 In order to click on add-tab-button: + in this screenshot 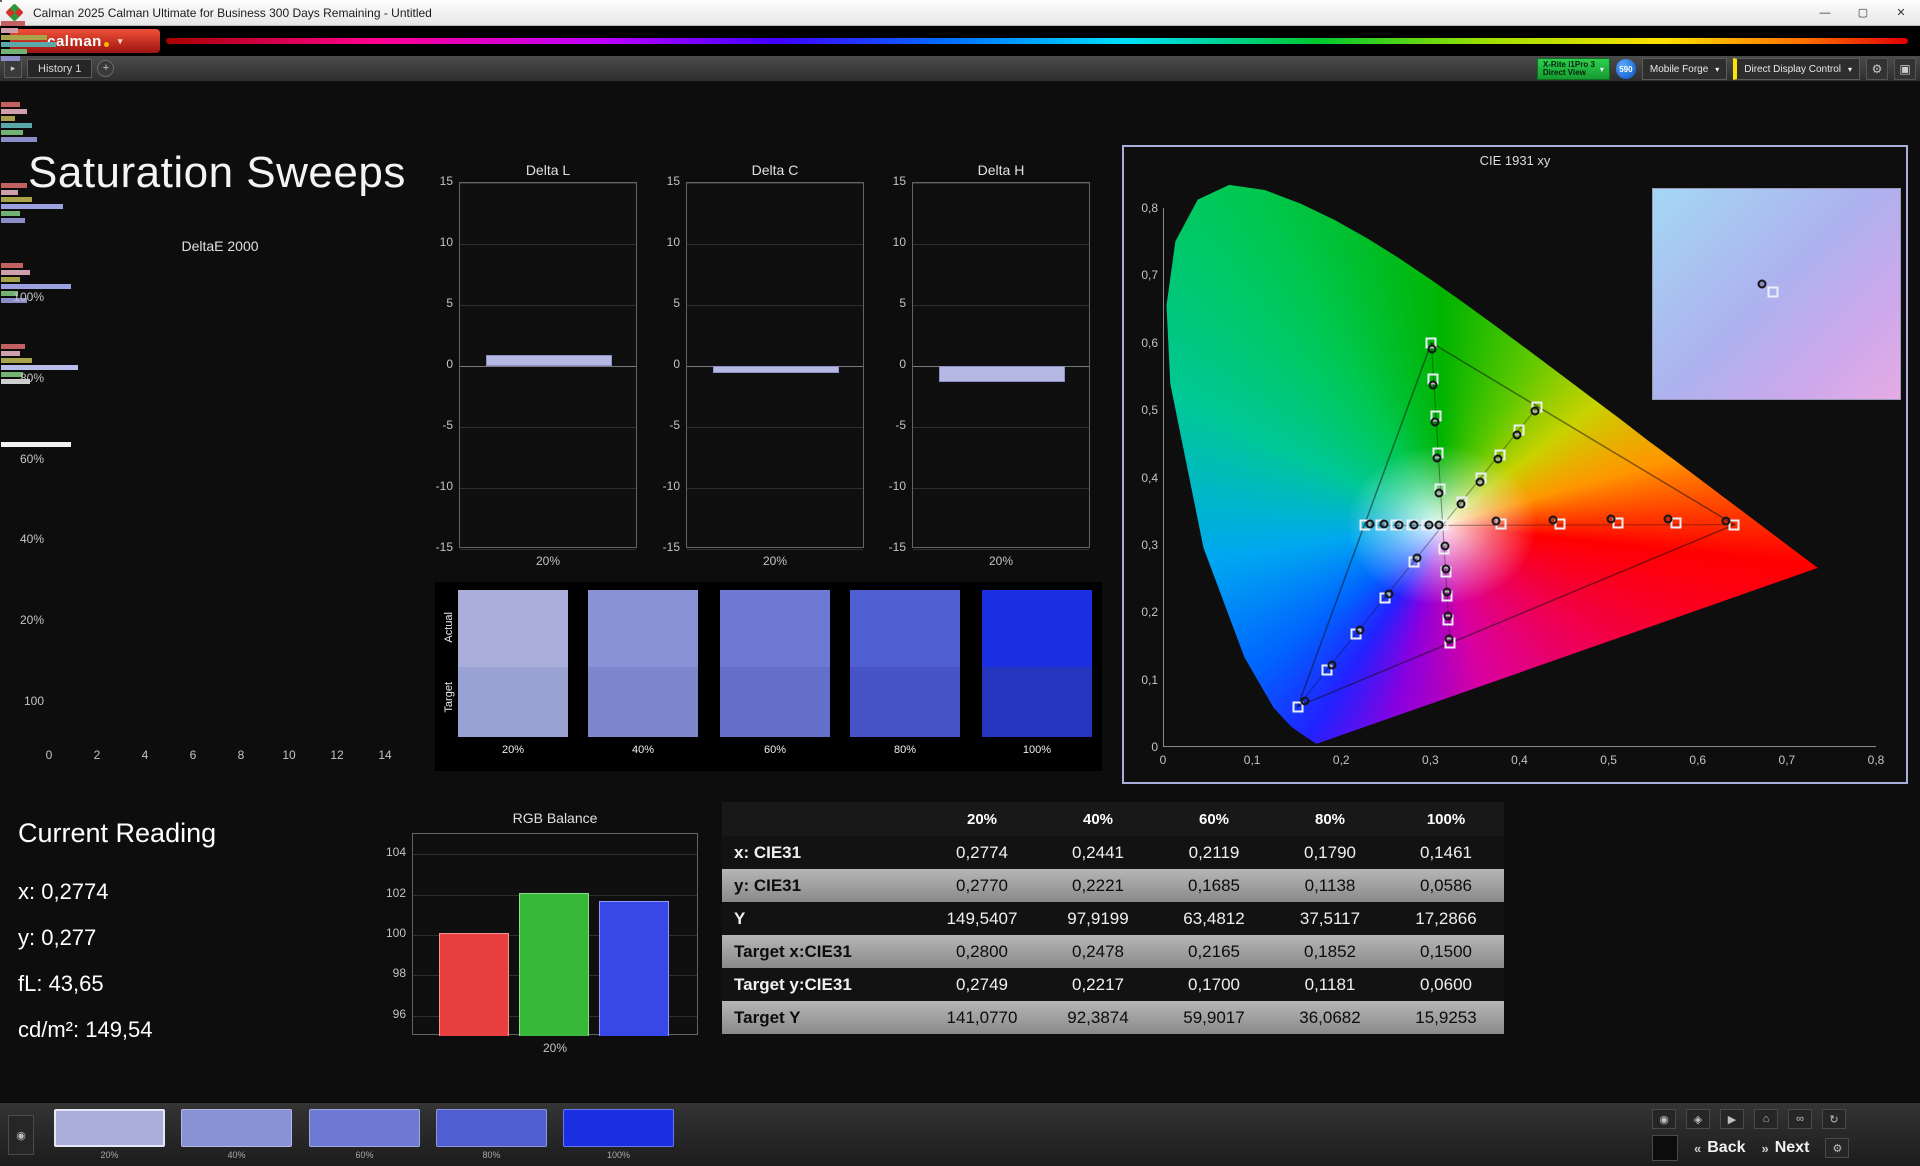, I will do `click(106, 68)`.